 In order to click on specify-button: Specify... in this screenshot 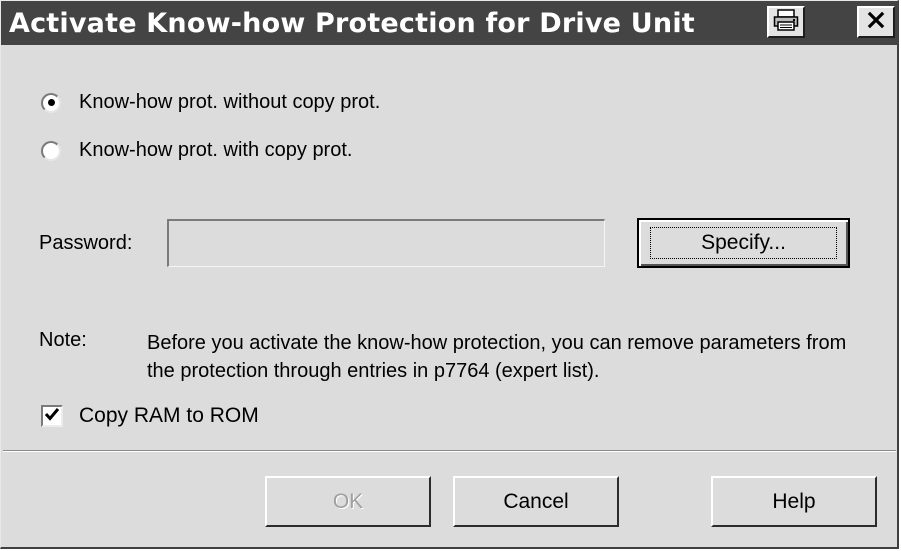, I will do `click(743, 243)`.